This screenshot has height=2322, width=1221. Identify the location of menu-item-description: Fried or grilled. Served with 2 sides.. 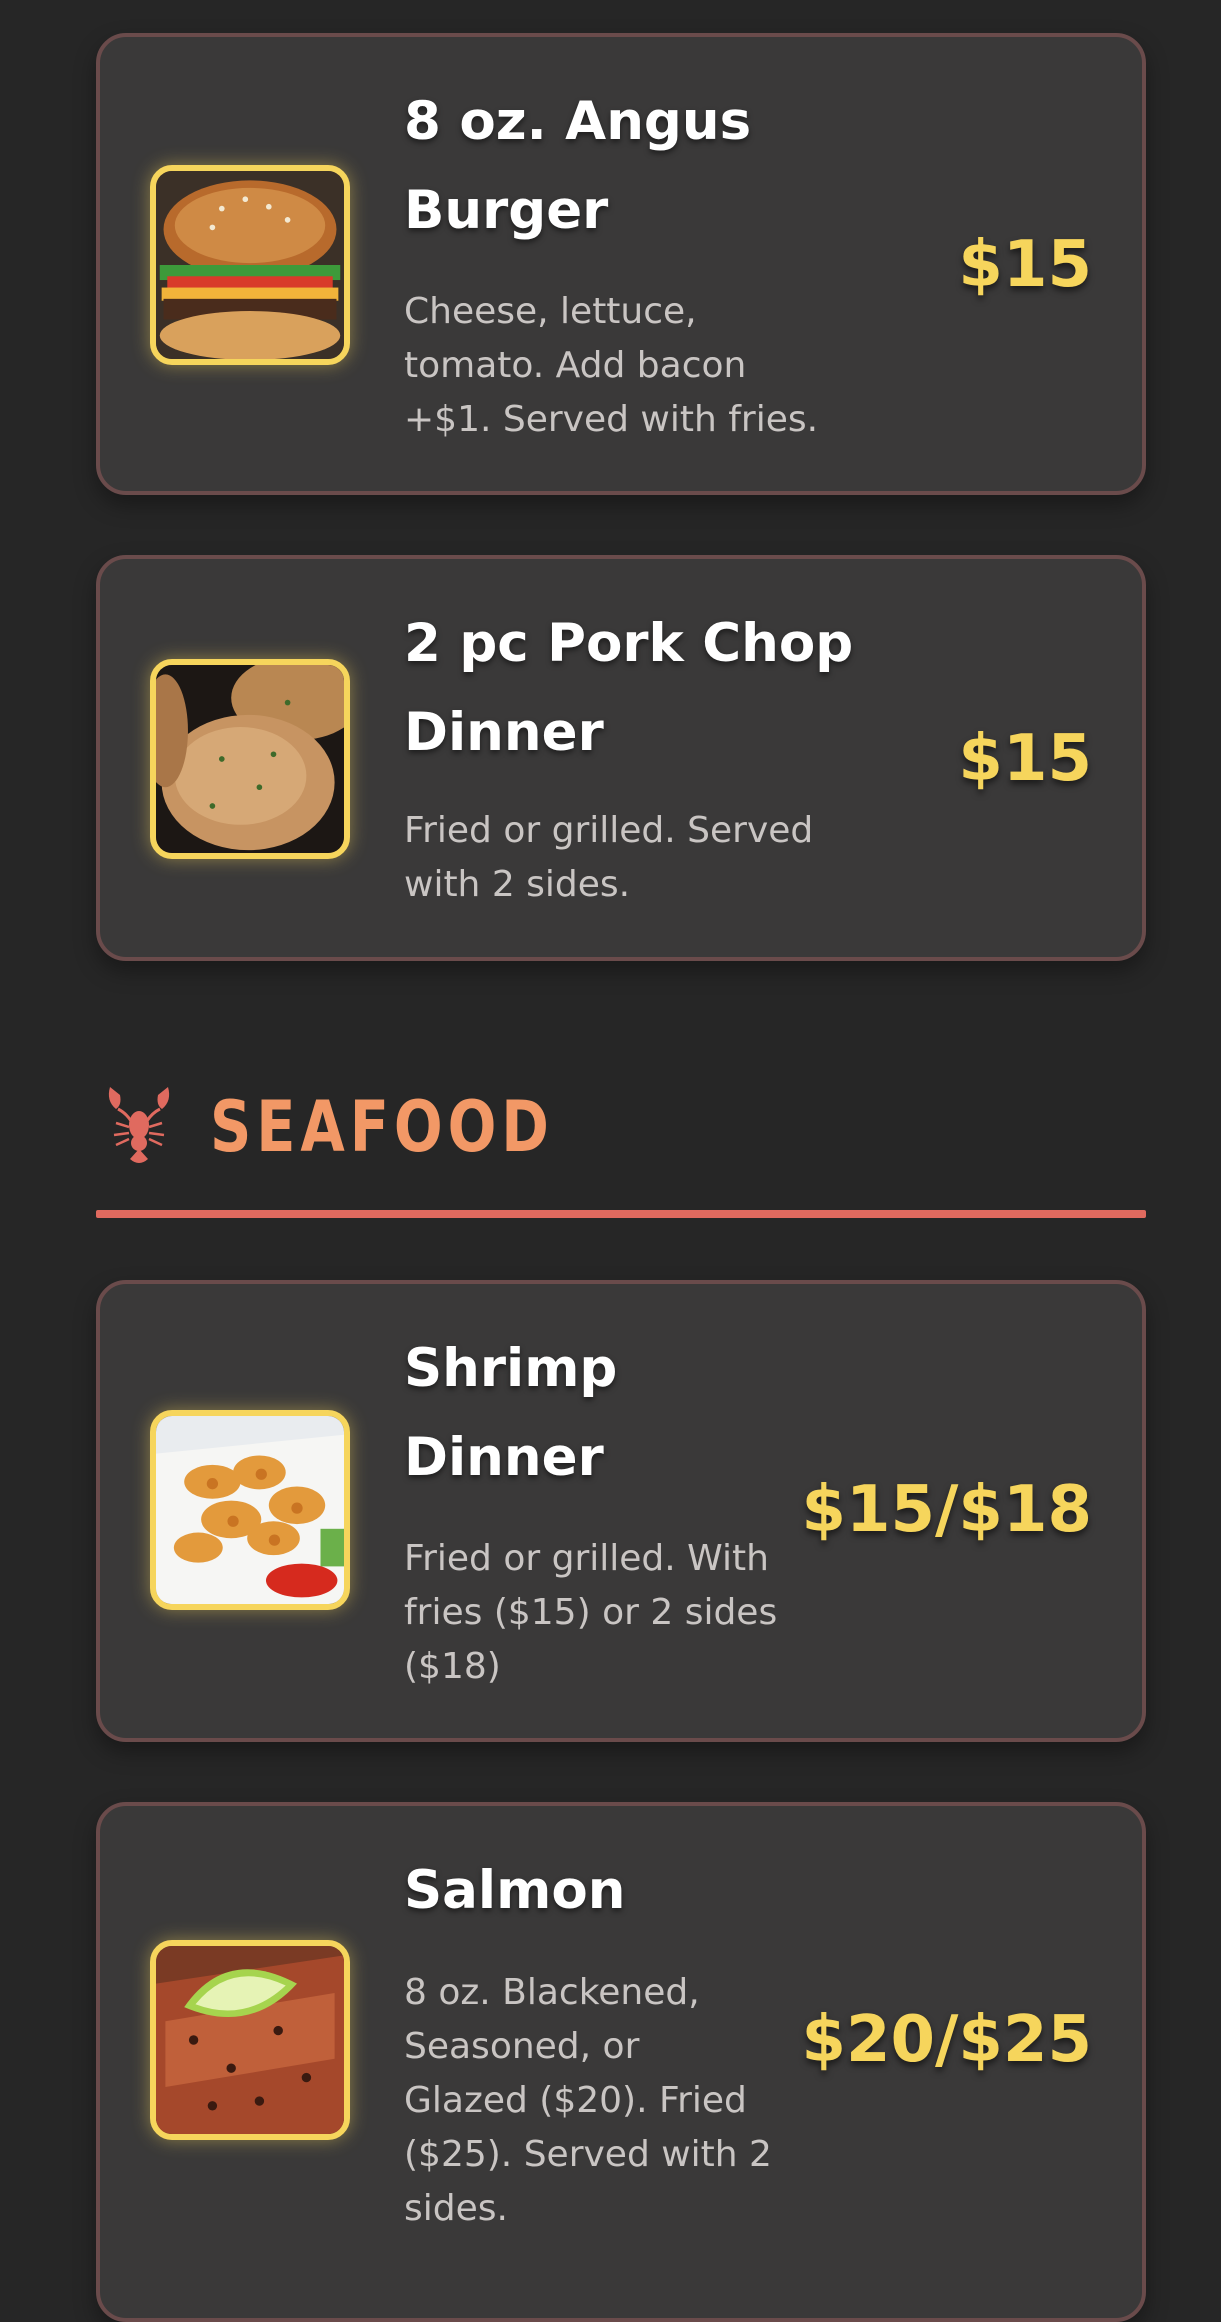
(609, 857).